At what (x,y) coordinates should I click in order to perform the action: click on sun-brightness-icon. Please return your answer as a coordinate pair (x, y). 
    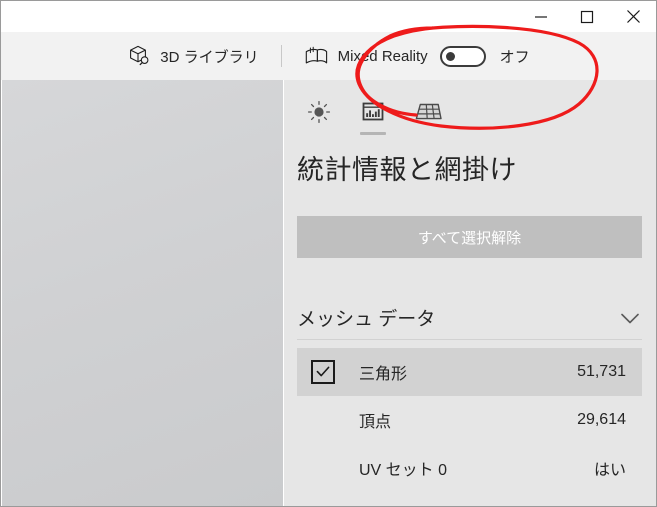
    Looking at the image, I should click on (319, 114).